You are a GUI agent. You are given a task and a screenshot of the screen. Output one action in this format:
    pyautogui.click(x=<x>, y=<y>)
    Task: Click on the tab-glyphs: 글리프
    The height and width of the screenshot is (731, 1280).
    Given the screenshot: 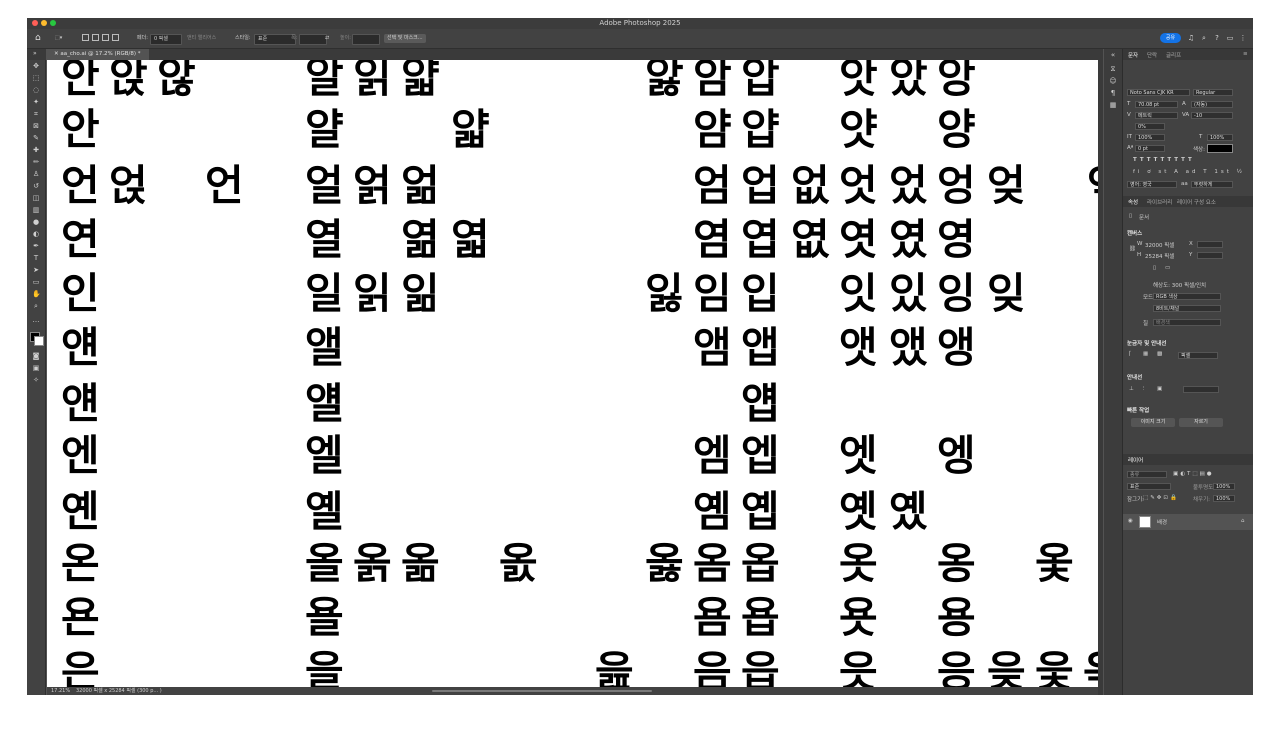 What is the action you would take?
    pyautogui.click(x=1173, y=55)
    